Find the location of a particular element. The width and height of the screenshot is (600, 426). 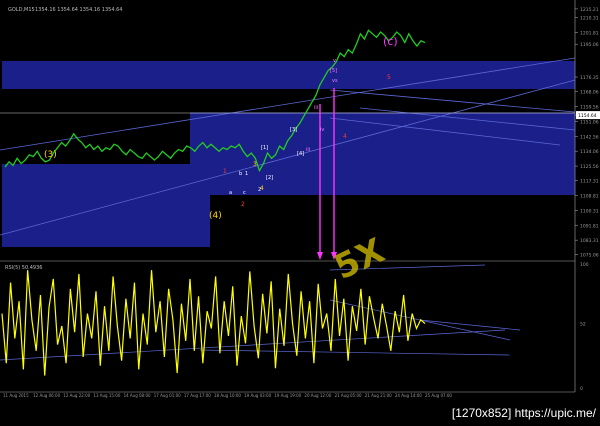

price-tick-label: 1176.35 is located at coordinates (589, 78).